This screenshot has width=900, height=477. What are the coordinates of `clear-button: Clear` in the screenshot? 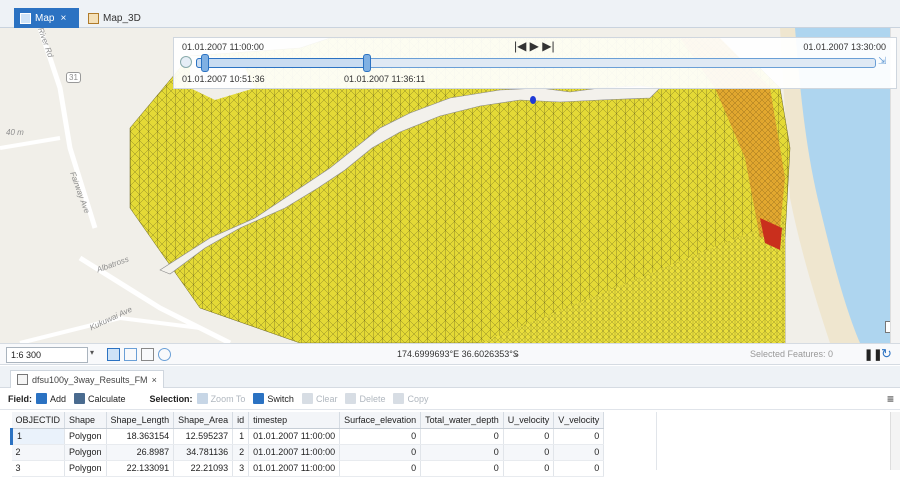 It's located at (319, 398).